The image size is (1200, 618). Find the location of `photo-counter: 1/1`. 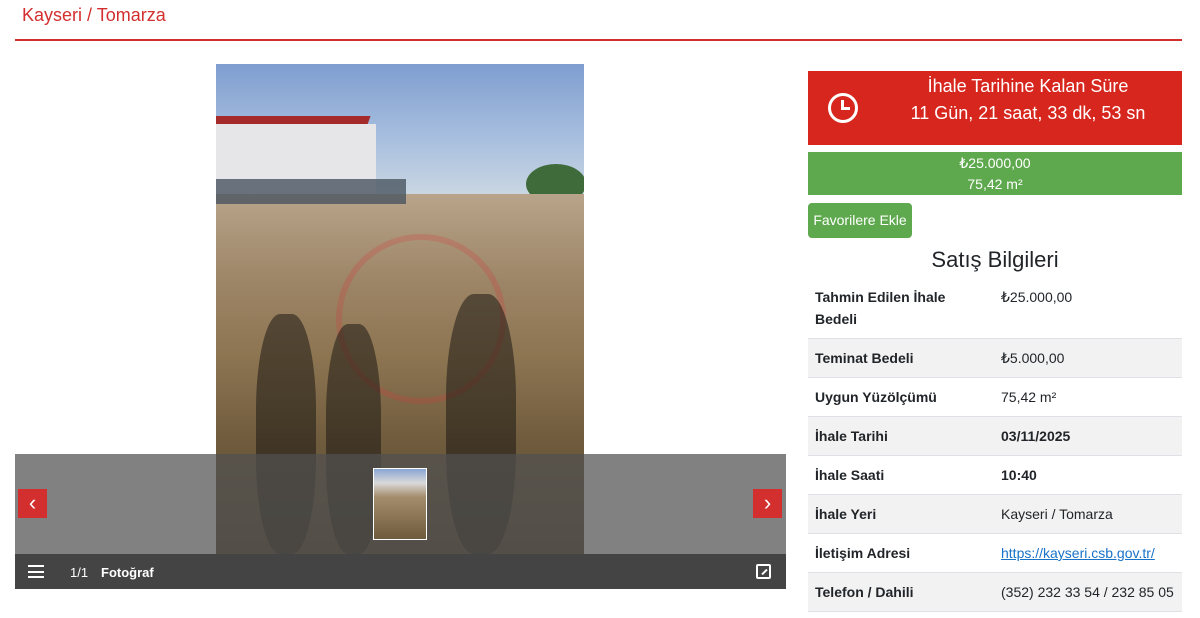

photo-counter: 1/1 is located at coordinates (79, 572).